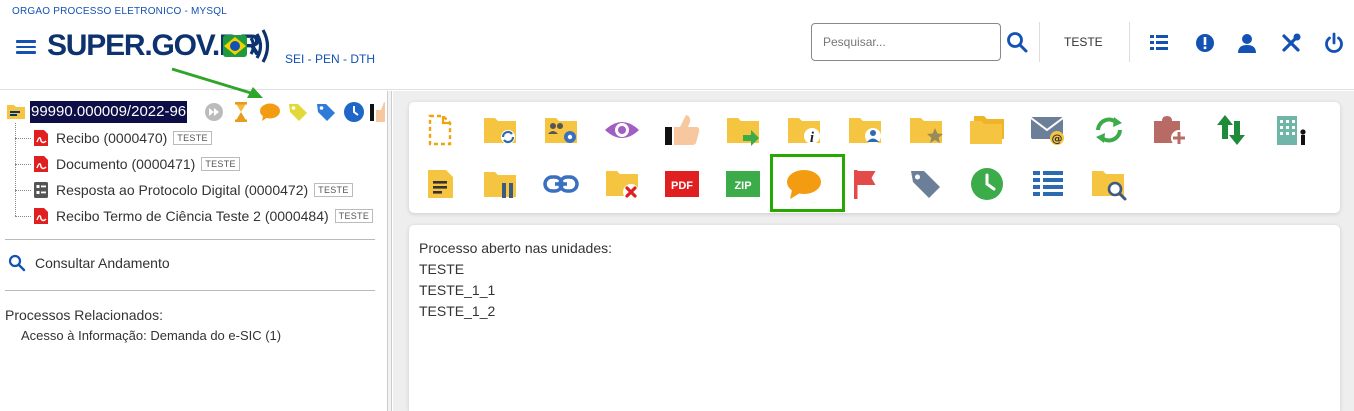 Image resolution: width=1354 pixels, height=411 pixels. Describe the element at coordinates (84, 315) in the screenshot. I see `related-processes-title: Processos Relacionados:` at that location.